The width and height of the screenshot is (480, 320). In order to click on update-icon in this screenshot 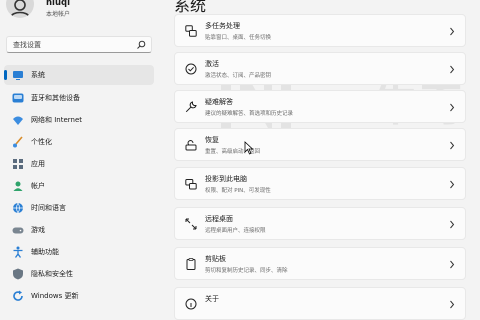, I will do `click(18, 295)`.